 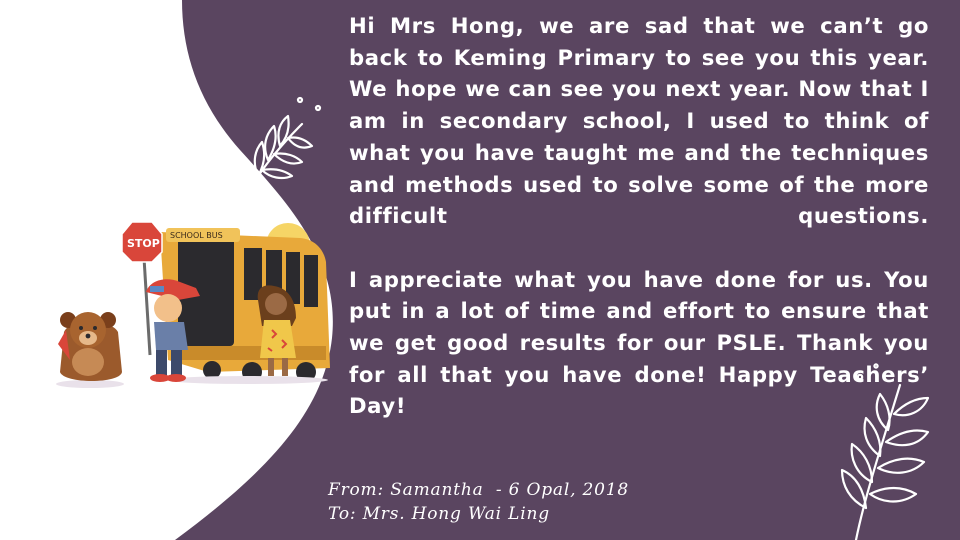 What do you see at coordinates (478, 490) in the screenshot?
I see `signature-from: From: Samantha - 6 Opal, 2018` at bounding box center [478, 490].